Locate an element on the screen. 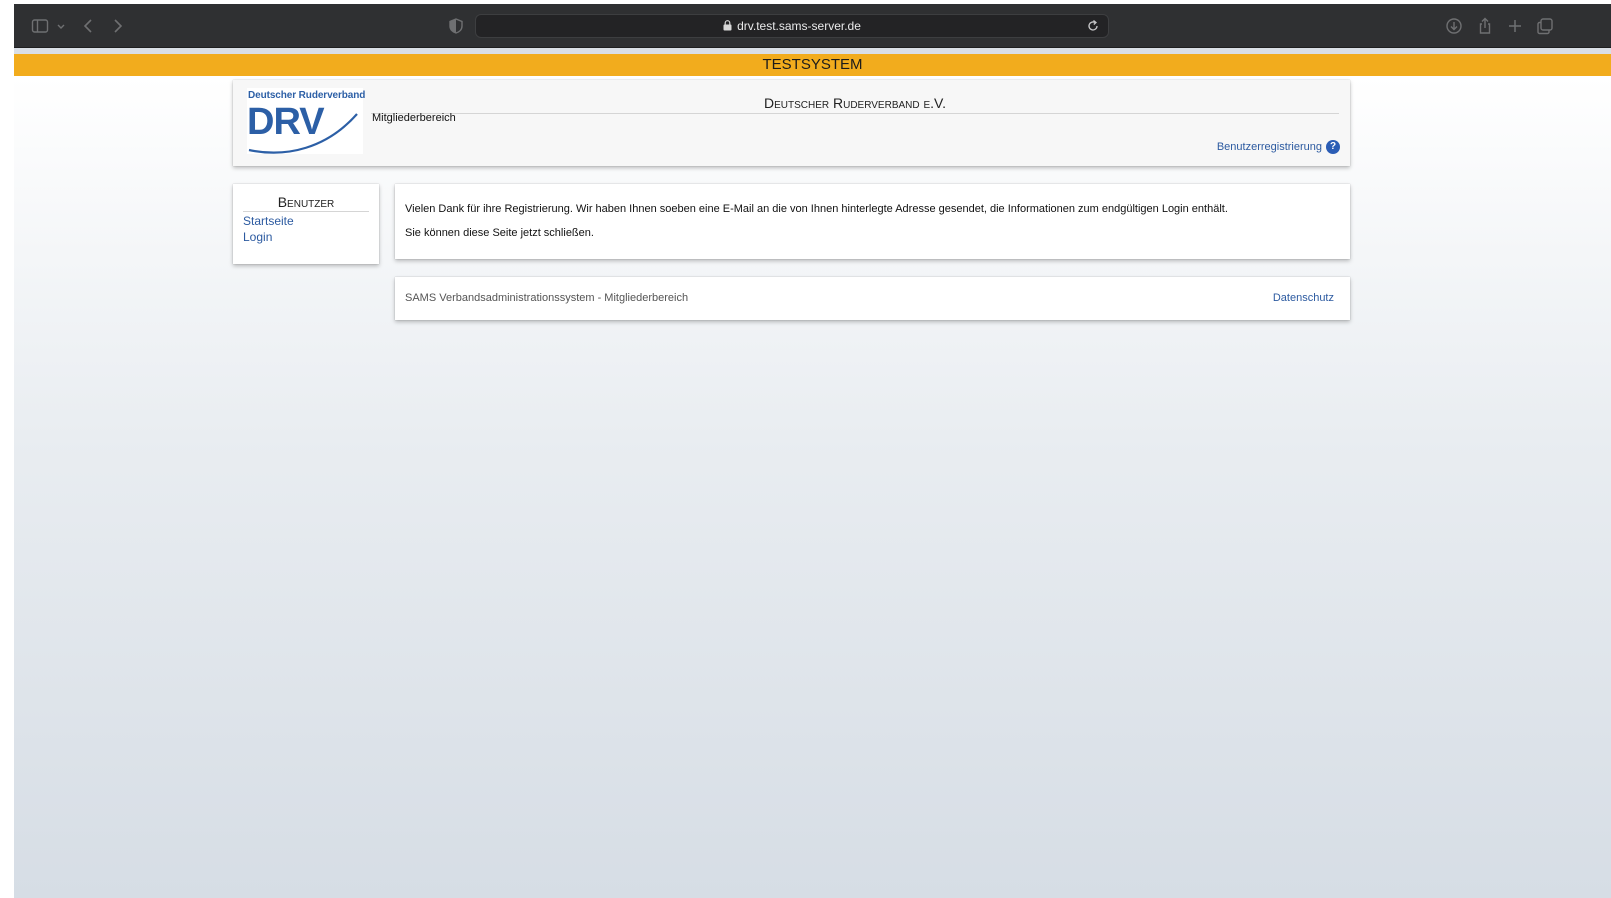  back-icon is located at coordinates (89, 26).